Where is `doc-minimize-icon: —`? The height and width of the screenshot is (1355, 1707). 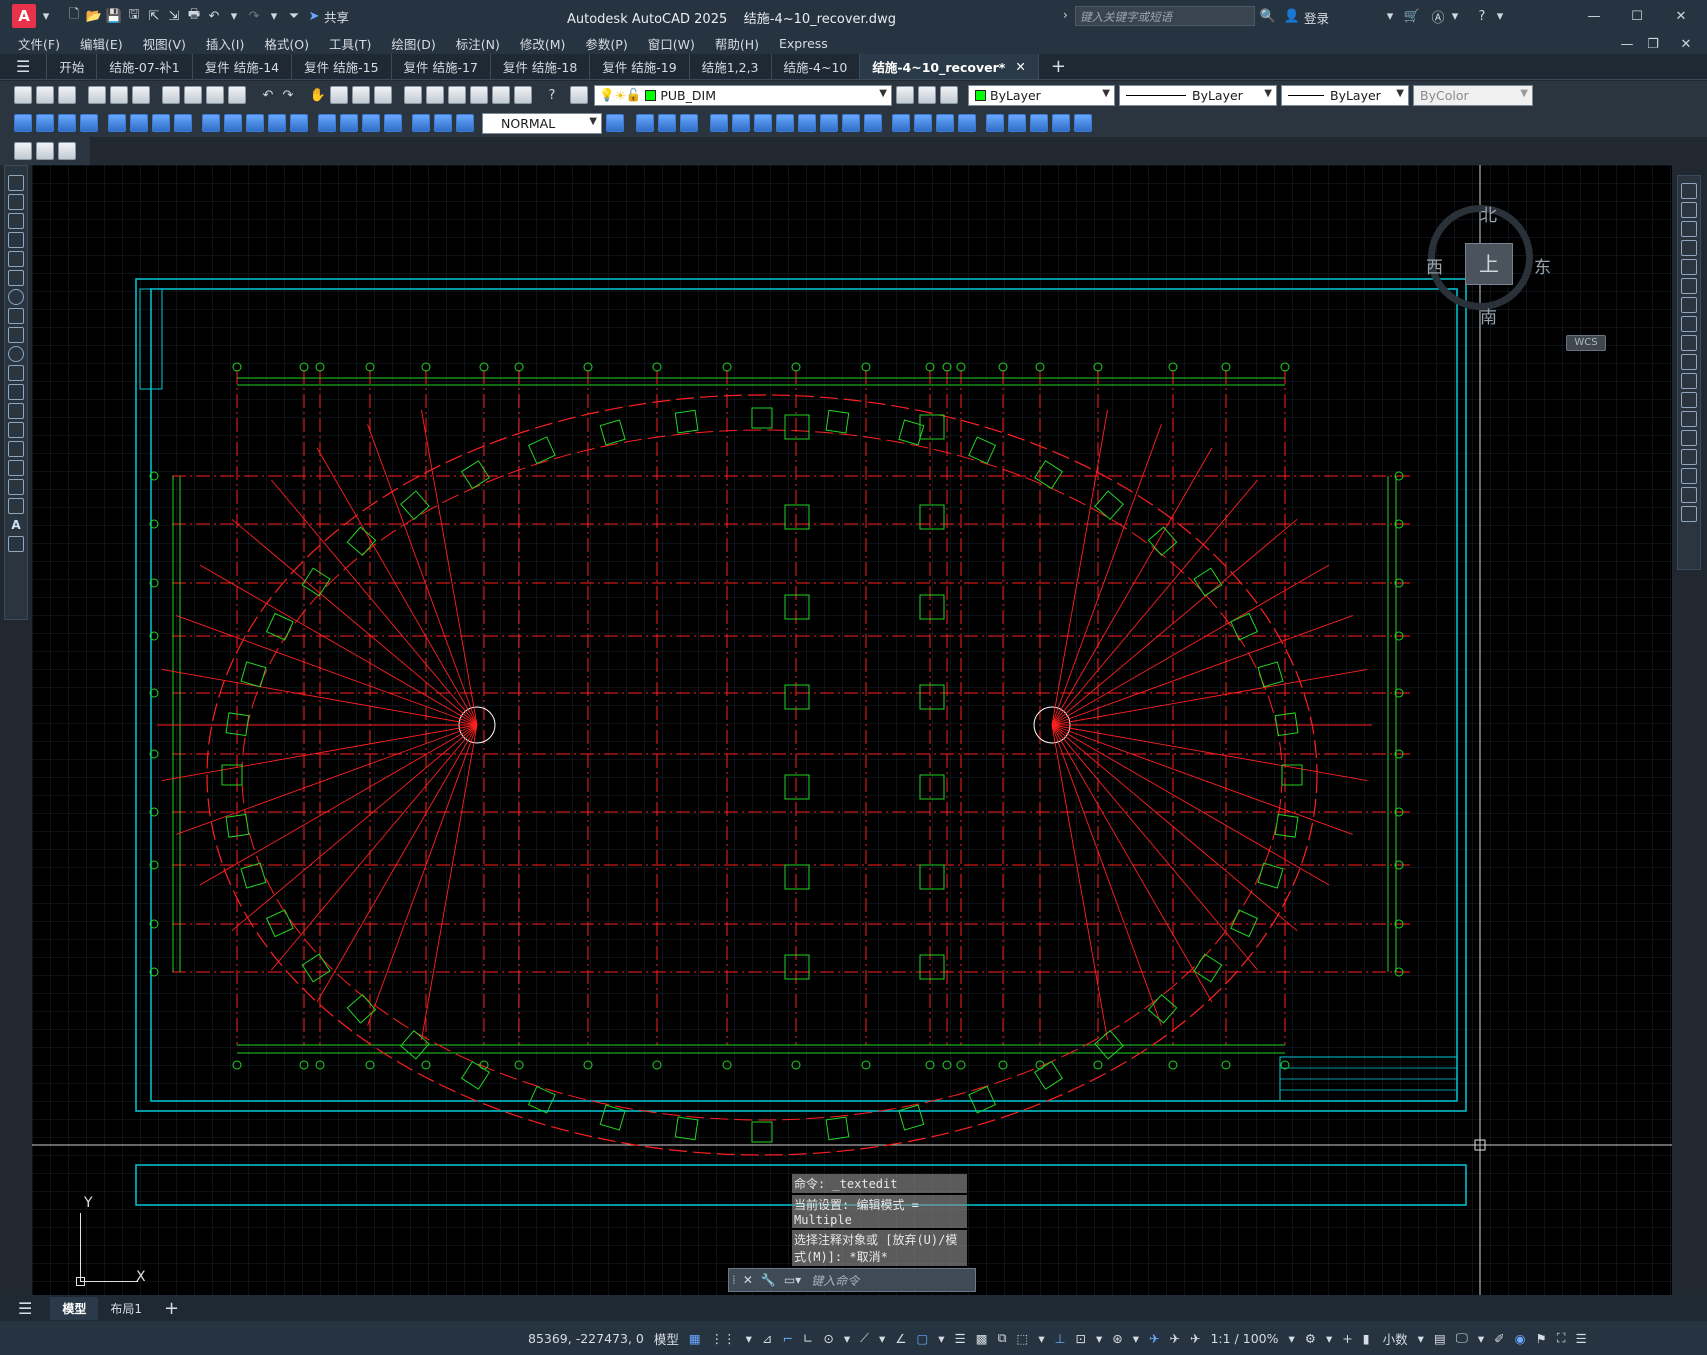 doc-minimize-icon: — is located at coordinates (1627, 44).